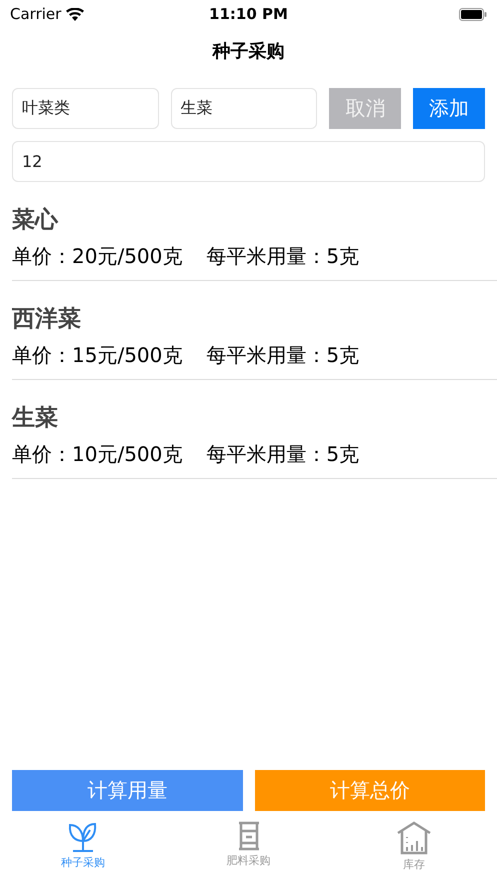 The height and width of the screenshot is (883, 497). I want to click on category-field: 叶菜类, so click(85, 108).